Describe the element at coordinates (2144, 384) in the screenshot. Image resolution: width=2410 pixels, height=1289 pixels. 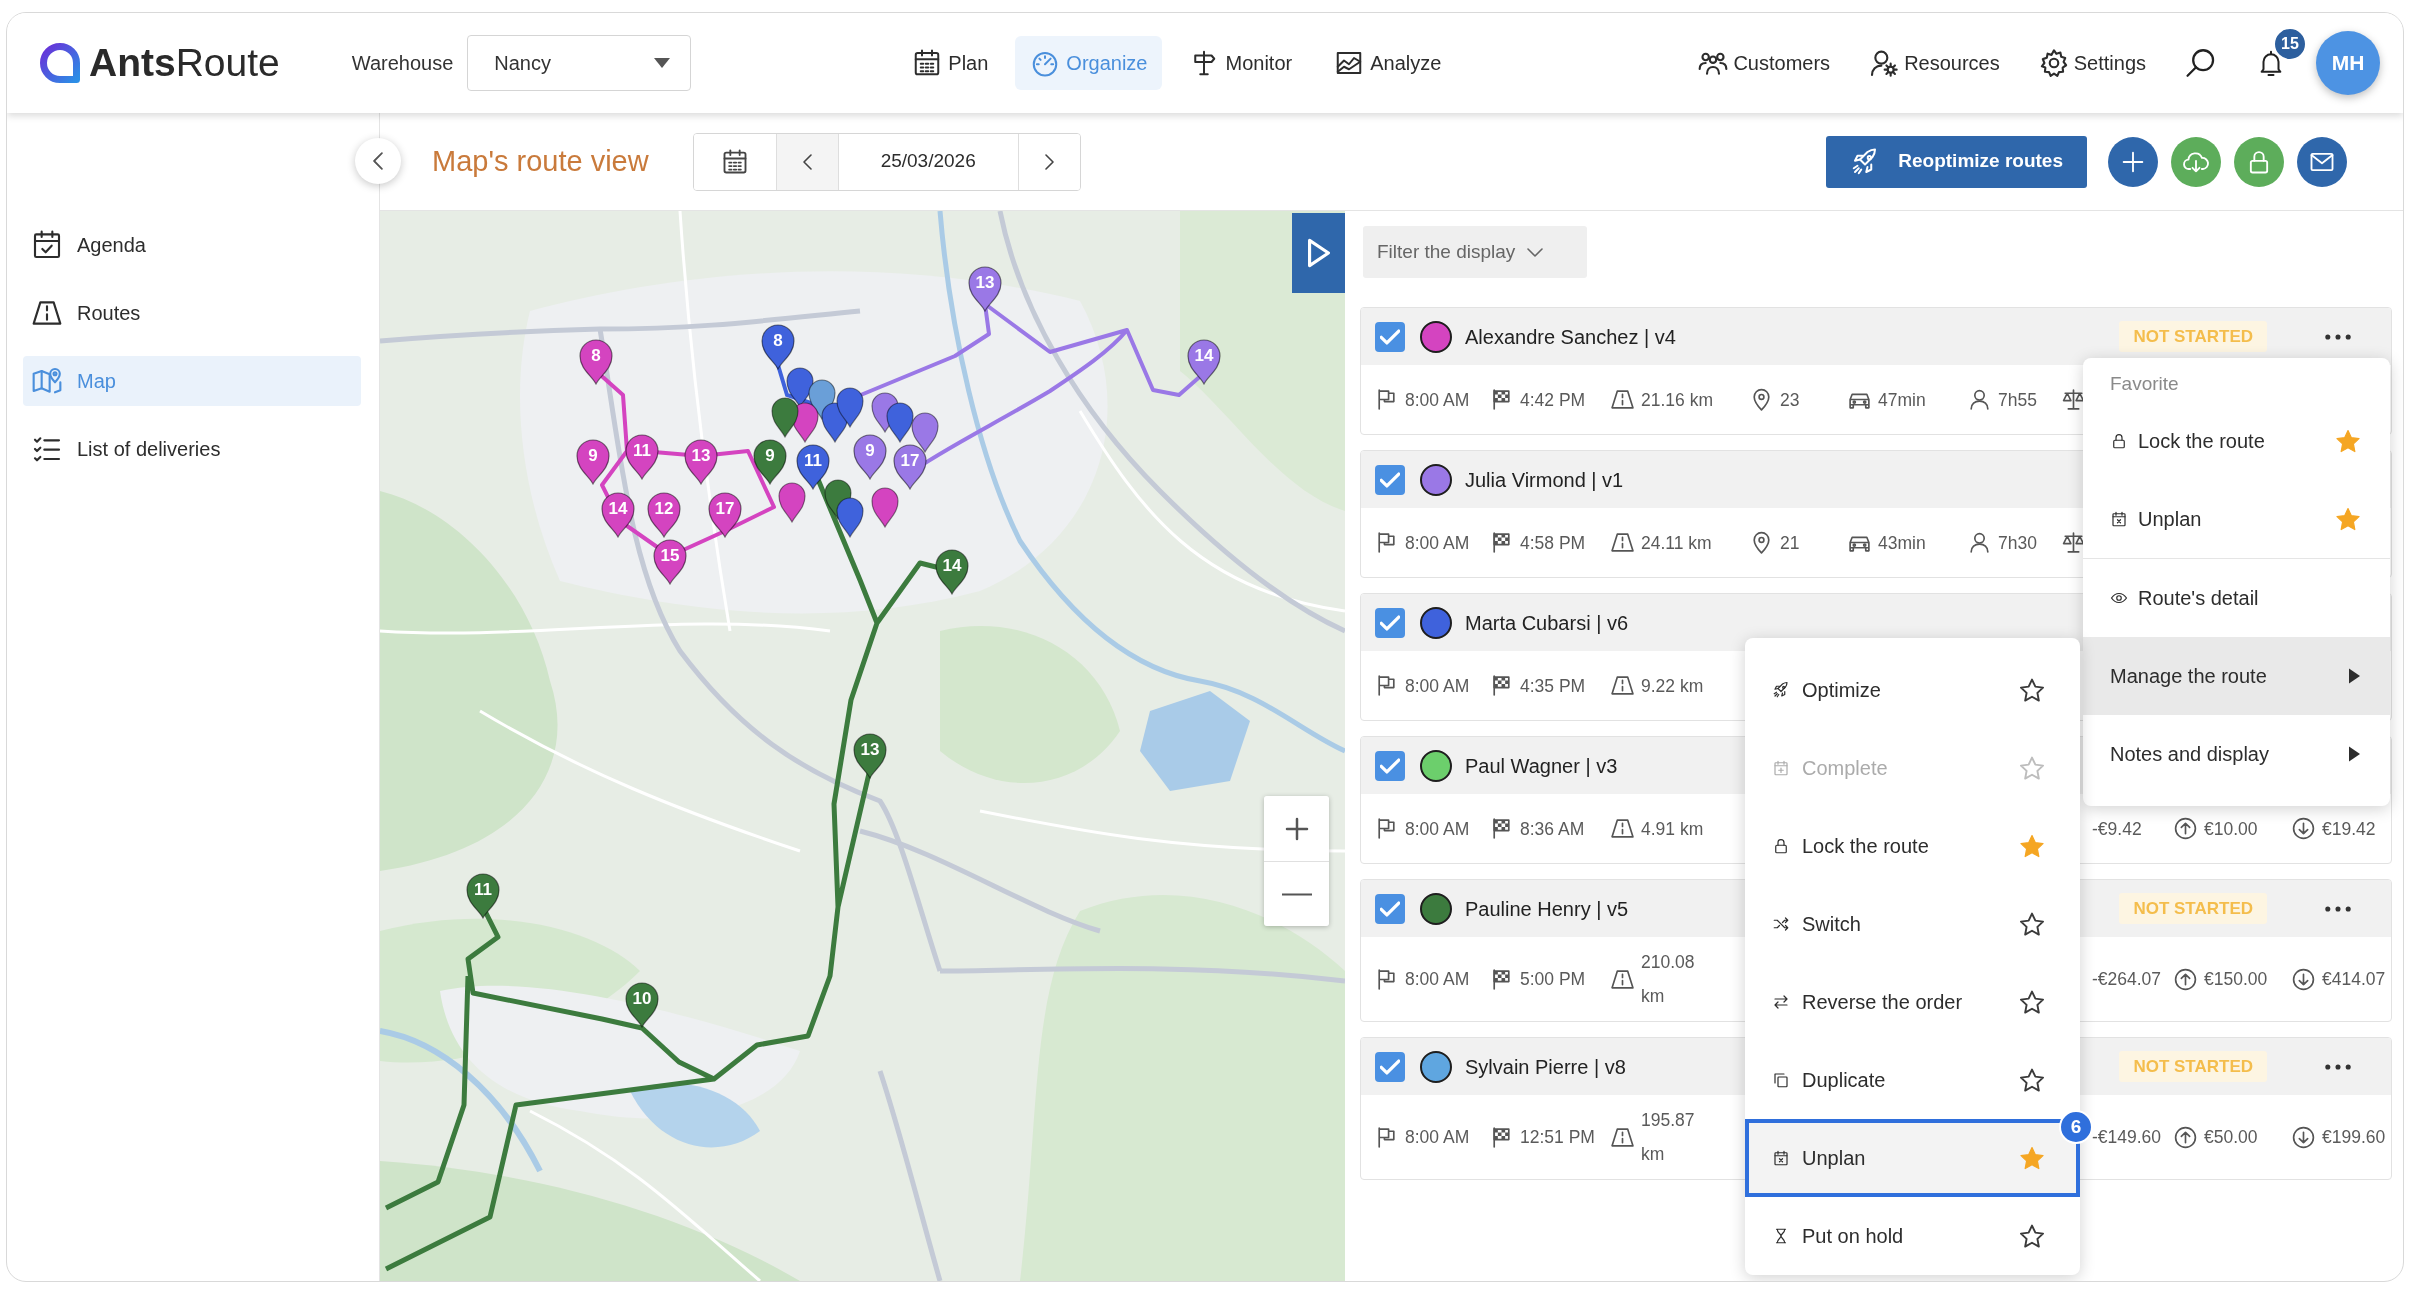
I see `menu-heading: Favorite` at that location.